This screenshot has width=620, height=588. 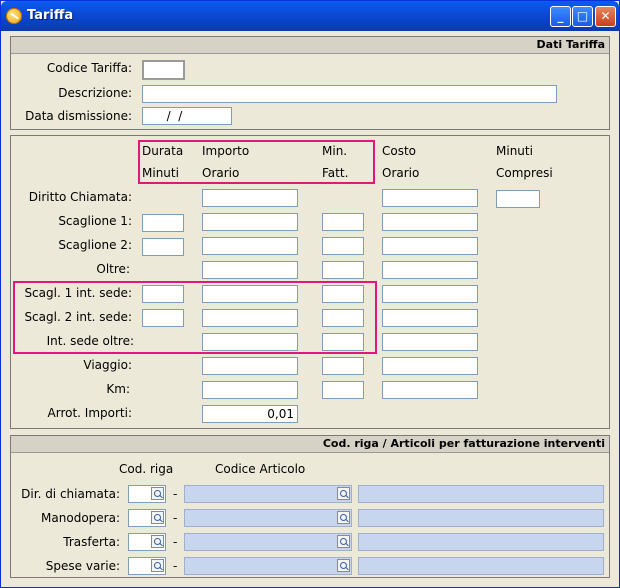 I want to click on manodopera-descr-input, so click(x=481, y=518).